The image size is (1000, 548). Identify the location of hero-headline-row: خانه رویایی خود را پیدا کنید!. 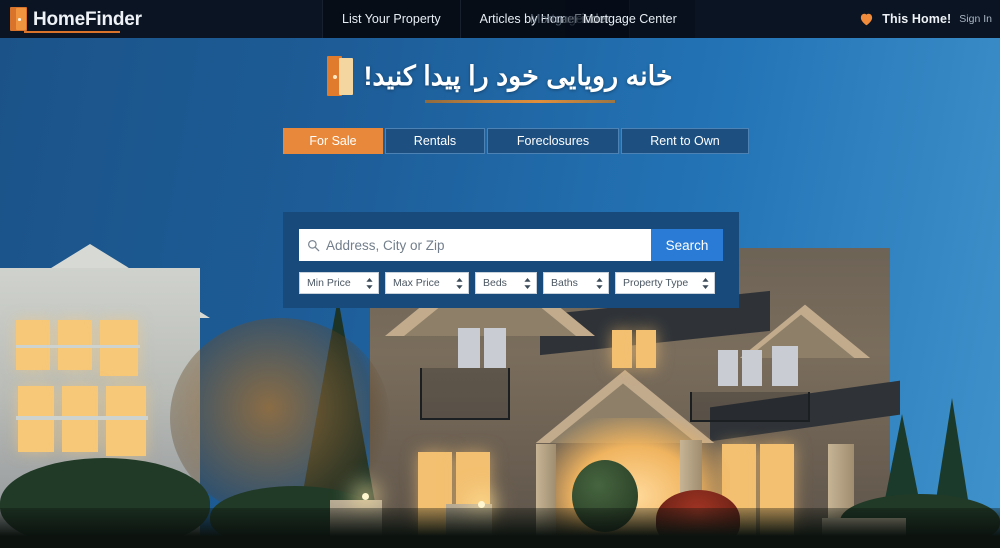
(500, 76).